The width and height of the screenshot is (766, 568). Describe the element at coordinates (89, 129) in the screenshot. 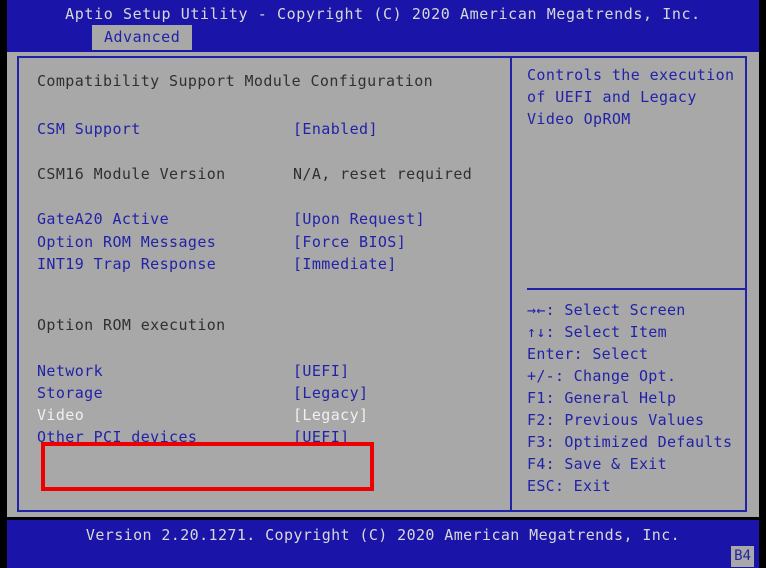

I see `setting-label: CSM Support` at that location.